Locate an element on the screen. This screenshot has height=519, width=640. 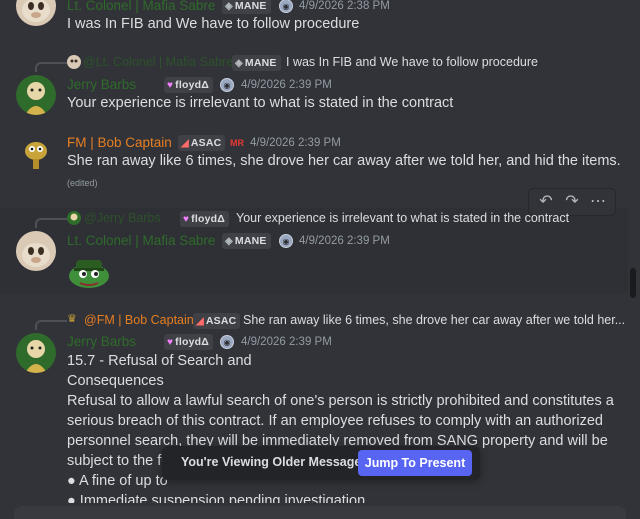
message-line: subject to the fo is located at coordinates (118, 461).